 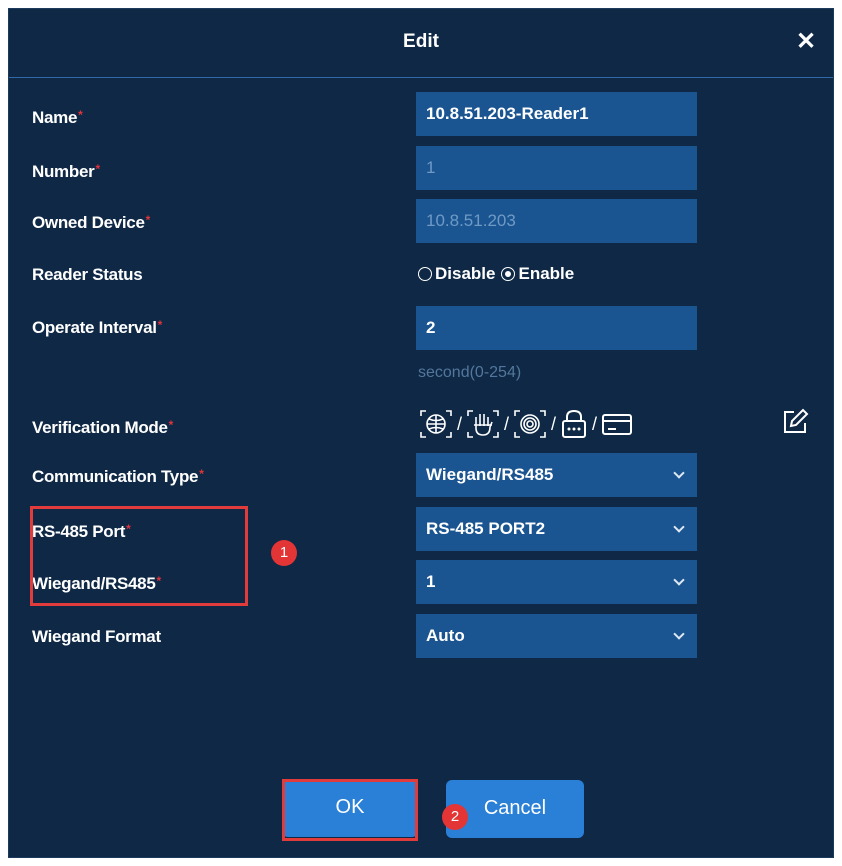 I want to click on dialog-title: Edit, so click(x=421, y=41).